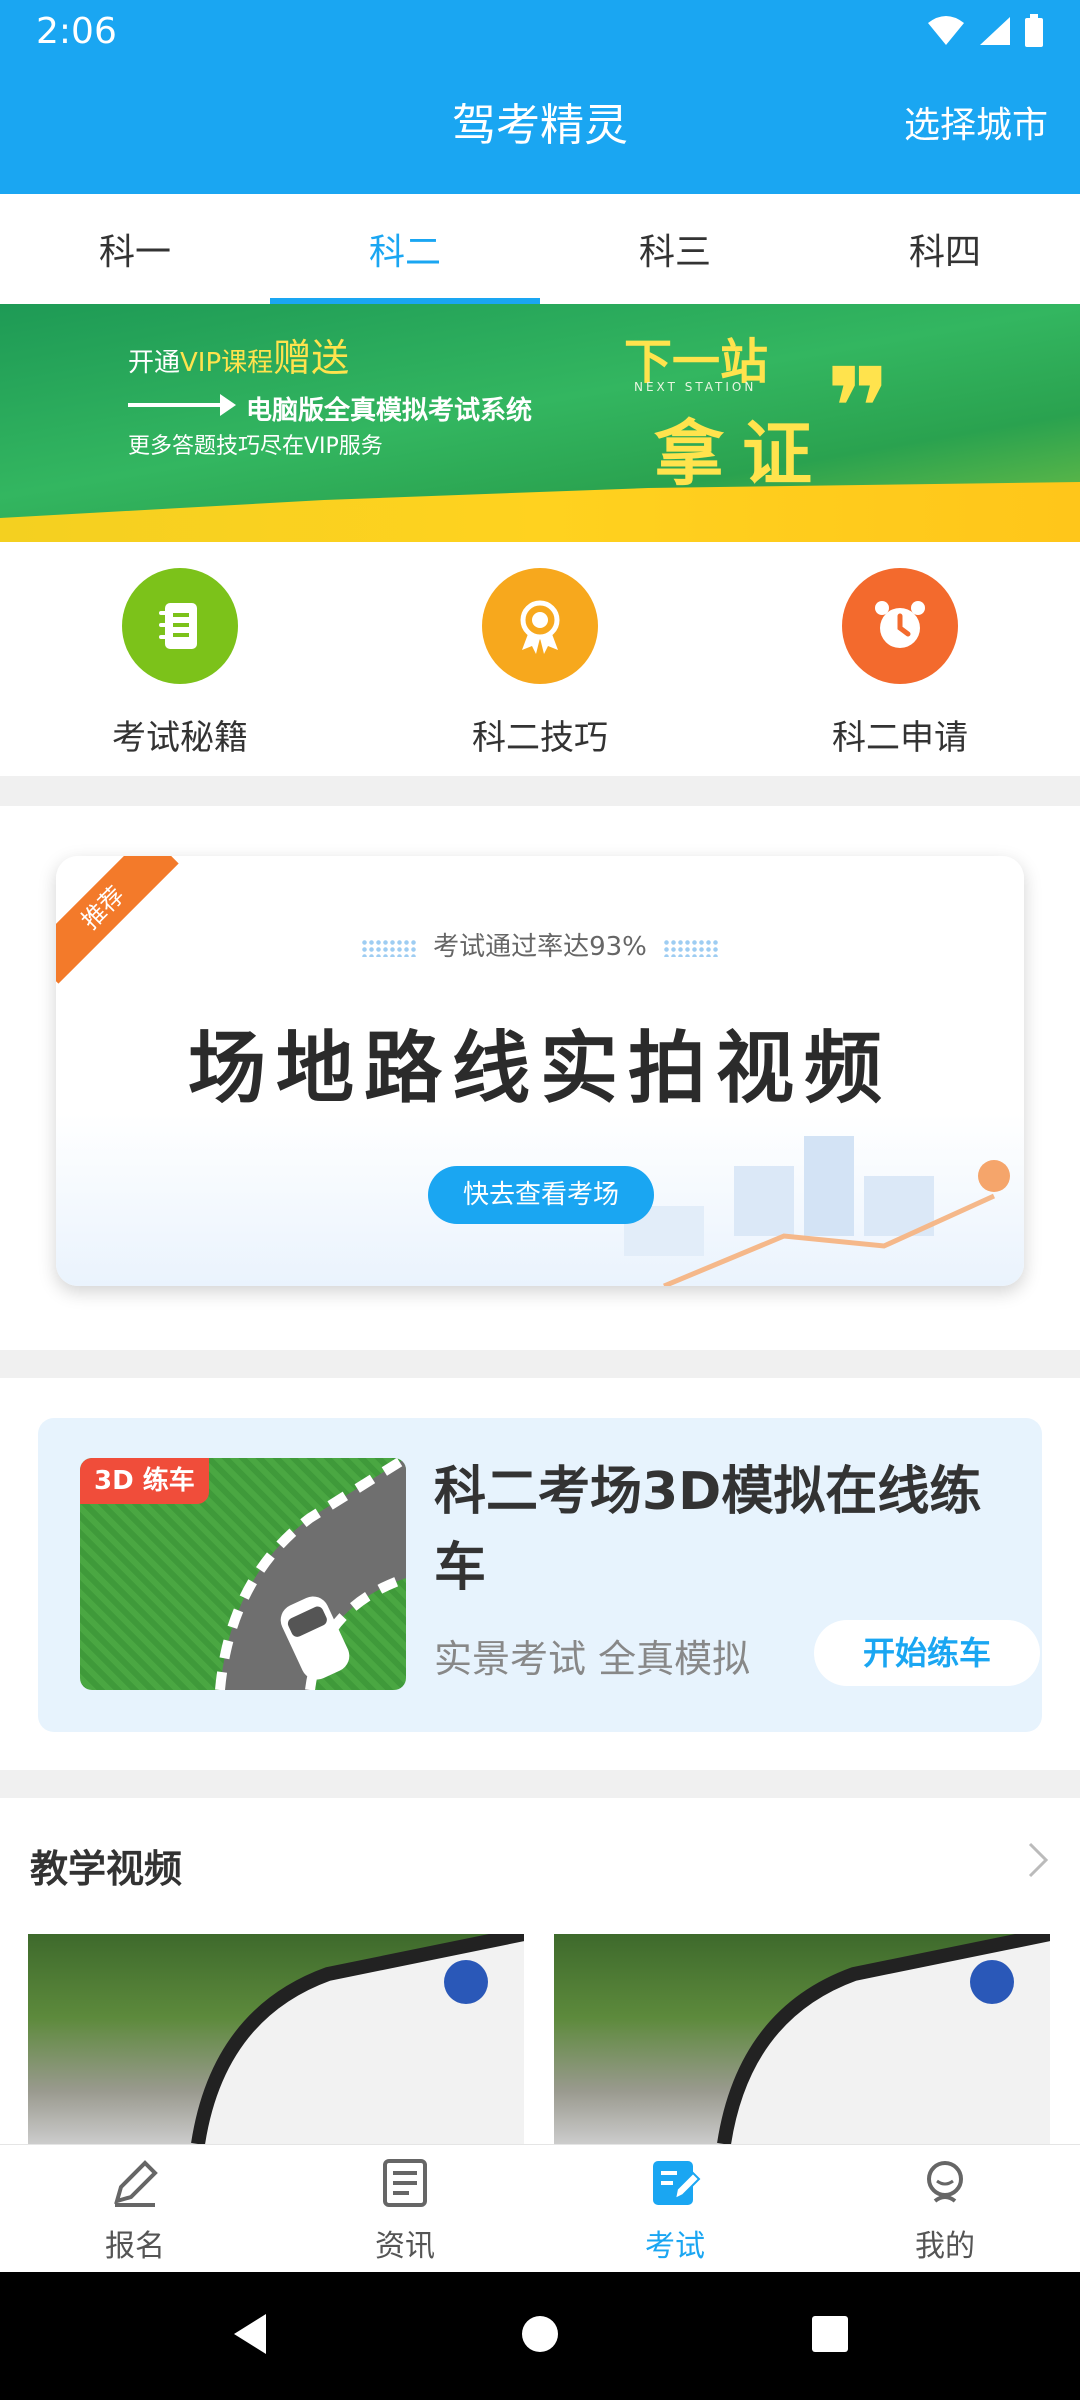  I want to click on bottom-nav: 报名 资讯 考试 我的, so click(540, 2208).